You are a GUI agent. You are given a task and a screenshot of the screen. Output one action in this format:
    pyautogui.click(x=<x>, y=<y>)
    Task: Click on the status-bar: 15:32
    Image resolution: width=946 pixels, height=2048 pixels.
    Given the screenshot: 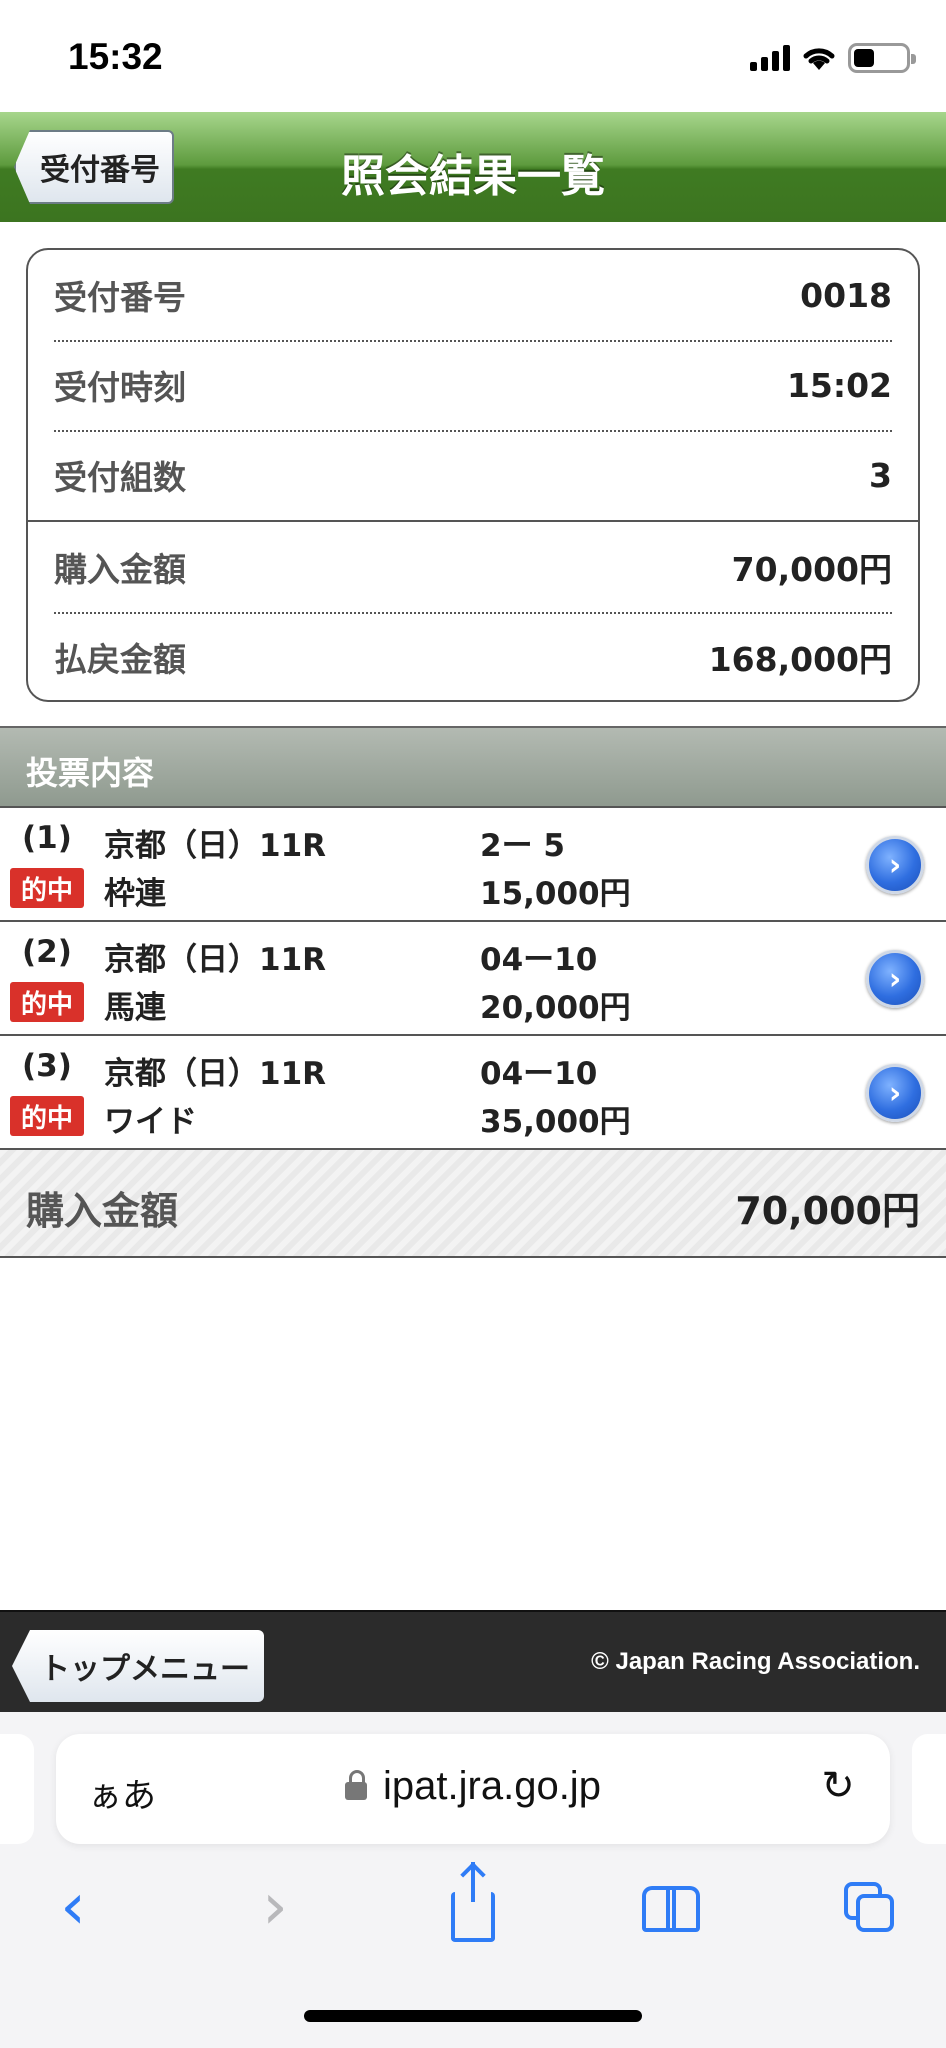 What is the action you would take?
    pyautogui.click(x=473, y=56)
    